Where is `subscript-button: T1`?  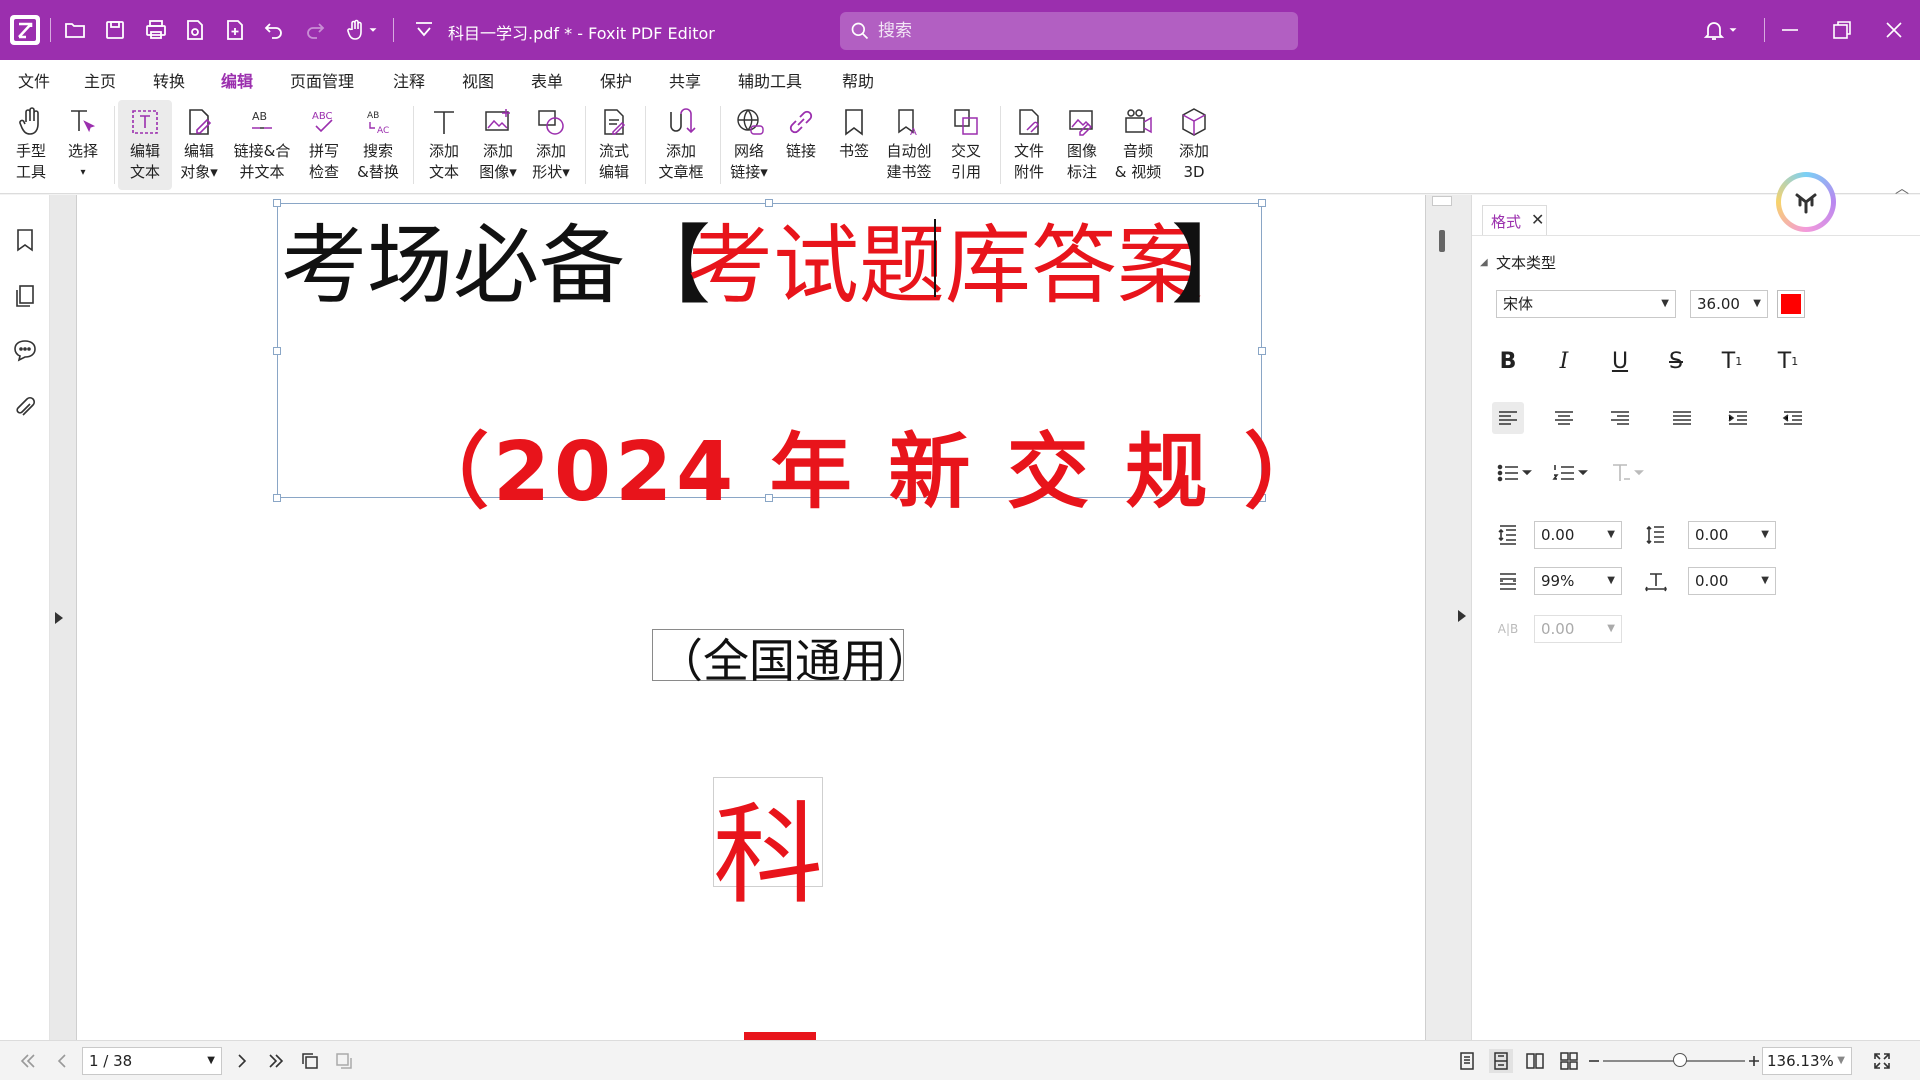
subscript-button: T1 is located at coordinates (1788, 361).